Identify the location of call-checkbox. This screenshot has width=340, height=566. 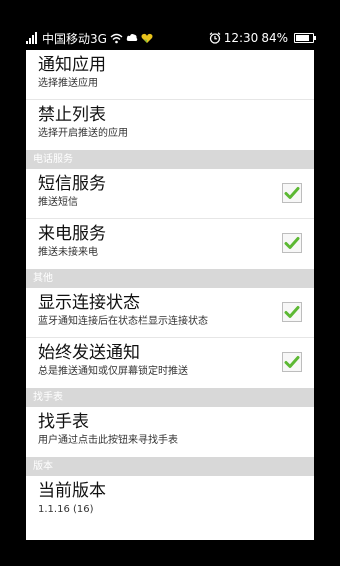
(292, 243).